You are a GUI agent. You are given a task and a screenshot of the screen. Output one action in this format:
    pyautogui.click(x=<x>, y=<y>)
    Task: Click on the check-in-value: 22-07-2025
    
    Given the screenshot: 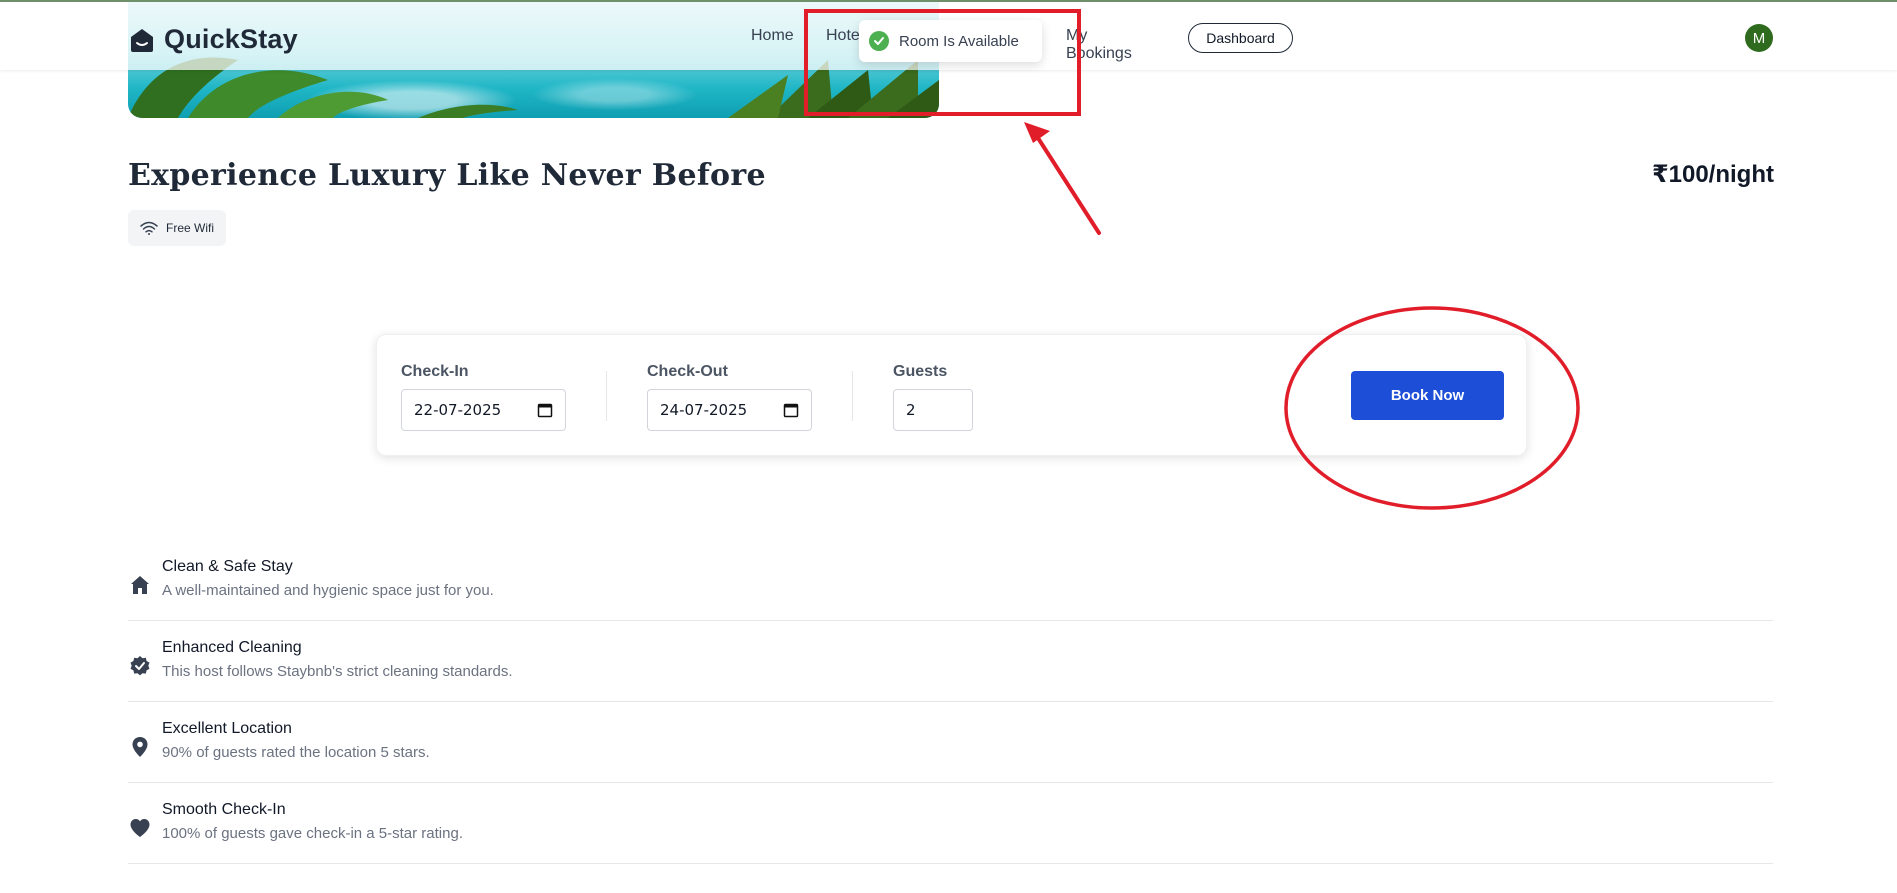 What is the action you would take?
    pyautogui.click(x=458, y=410)
    